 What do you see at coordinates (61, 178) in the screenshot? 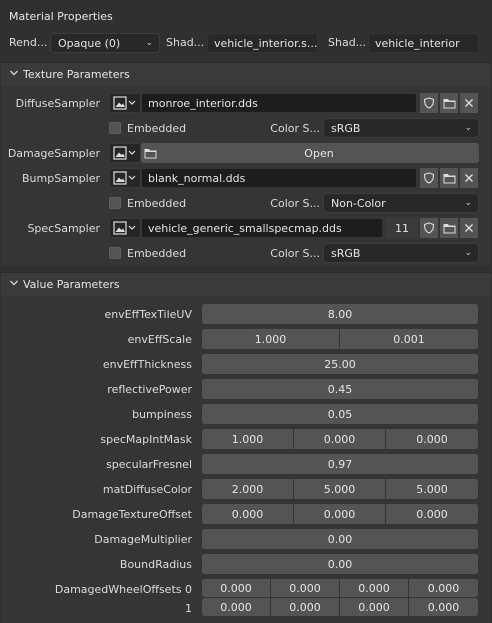
I see `bump-sampler-label: BumpSampler` at bounding box center [61, 178].